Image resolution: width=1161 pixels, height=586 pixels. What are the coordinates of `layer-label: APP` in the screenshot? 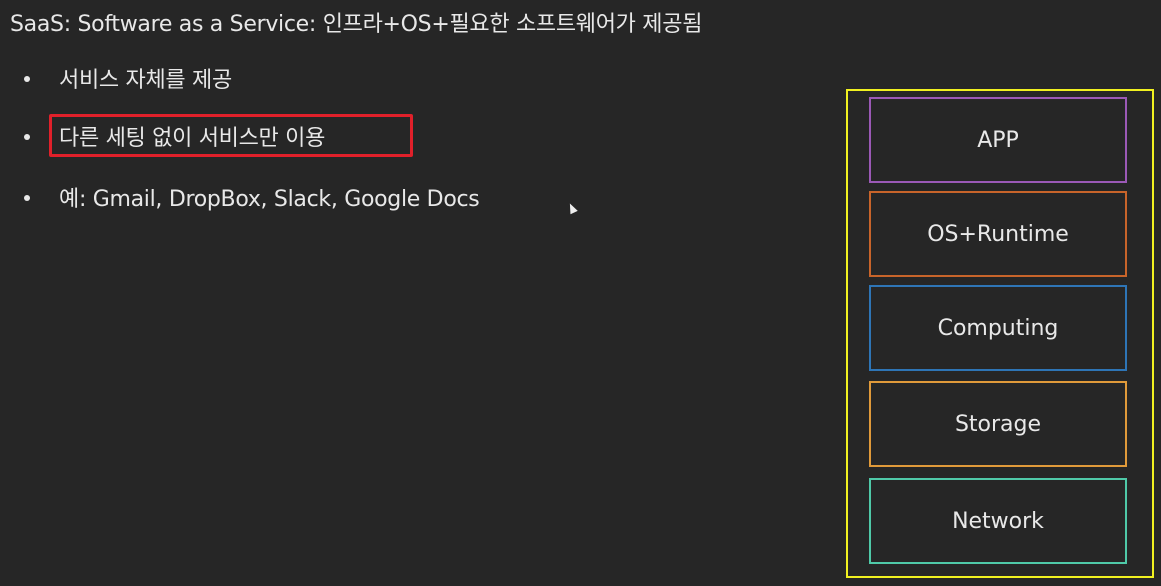 It's located at (998, 140).